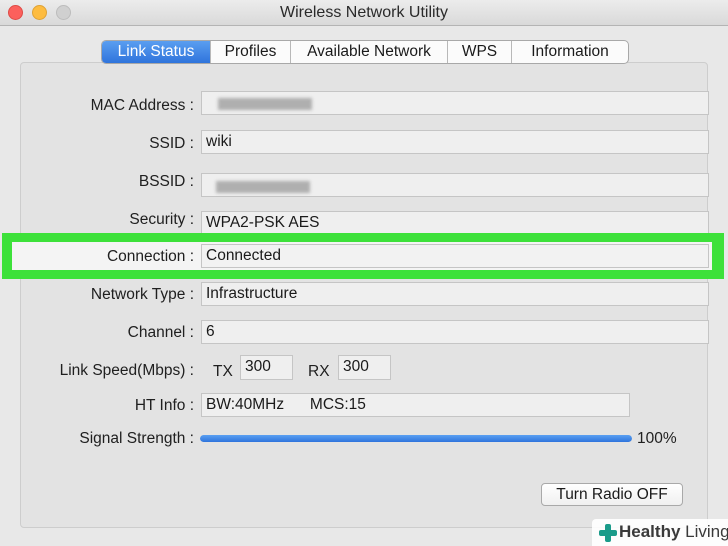 This screenshot has width=728, height=546. I want to click on mac-address-label: MAC Address :, so click(142, 105).